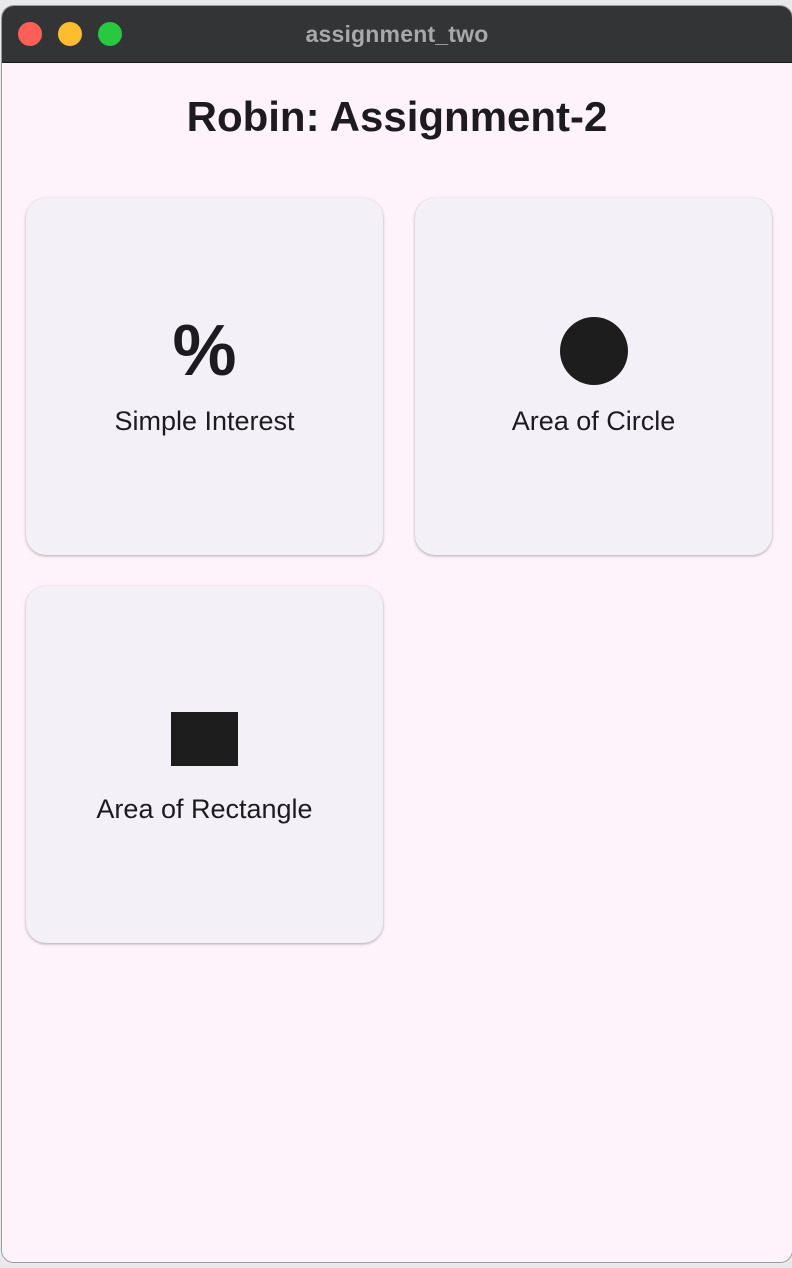 The height and width of the screenshot is (1268, 792). I want to click on percent-icon: %, so click(204, 351).